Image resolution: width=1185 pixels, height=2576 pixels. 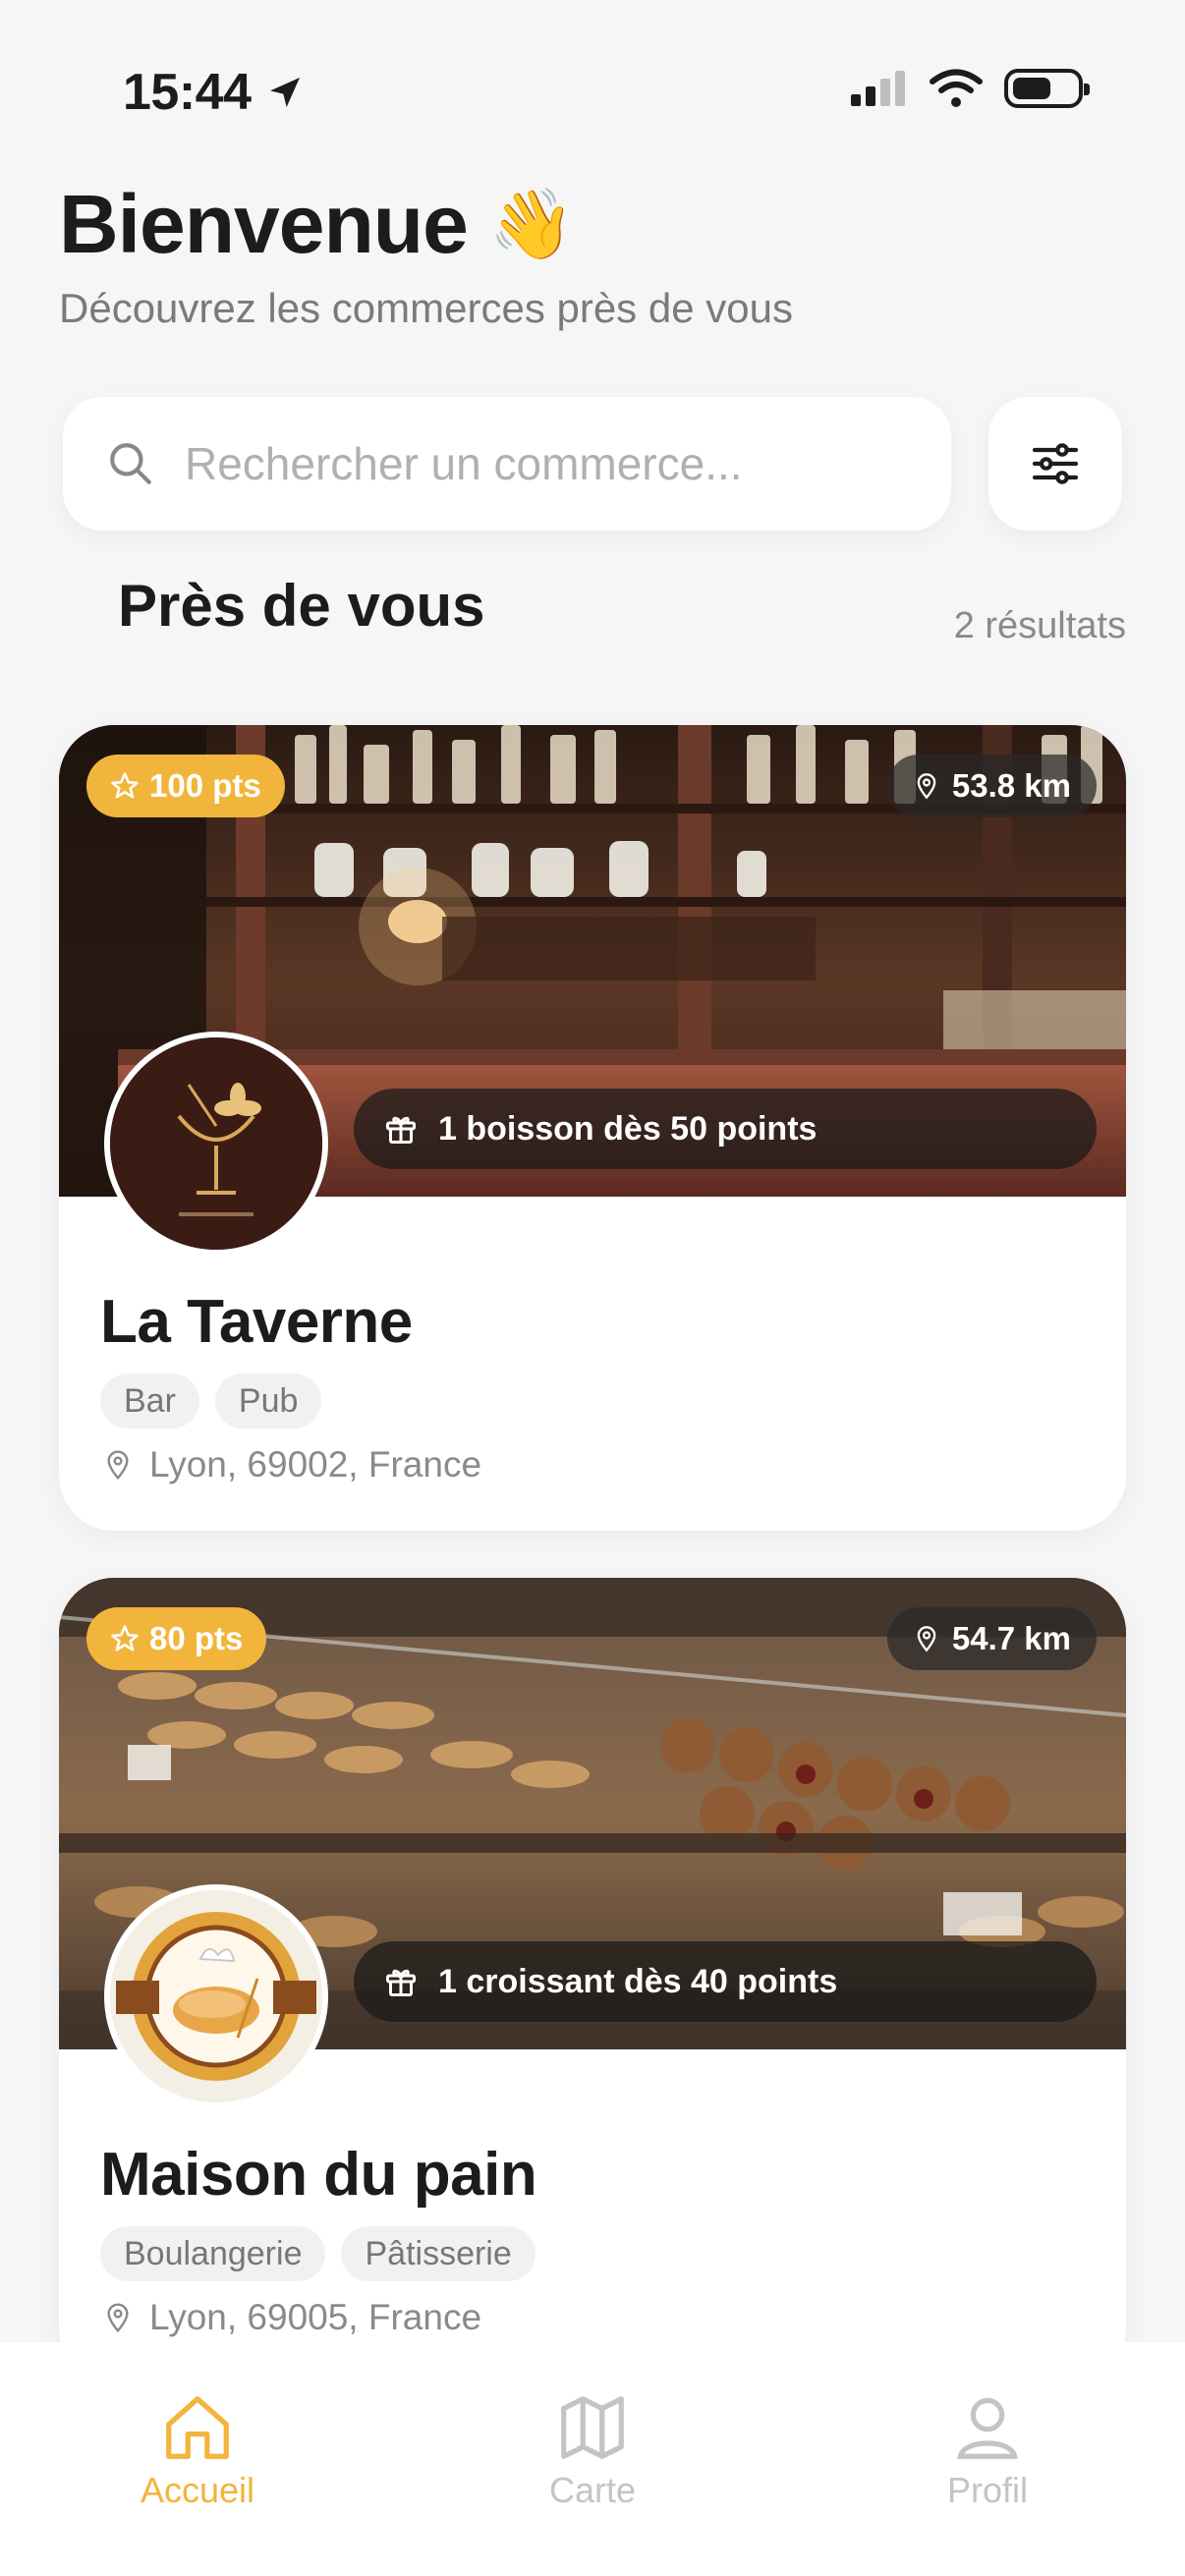 What do you see at coordinates (211, 1400) in the screenshot?
I see `category-tags: Bar Pub` at bounding box center [211, 1400].